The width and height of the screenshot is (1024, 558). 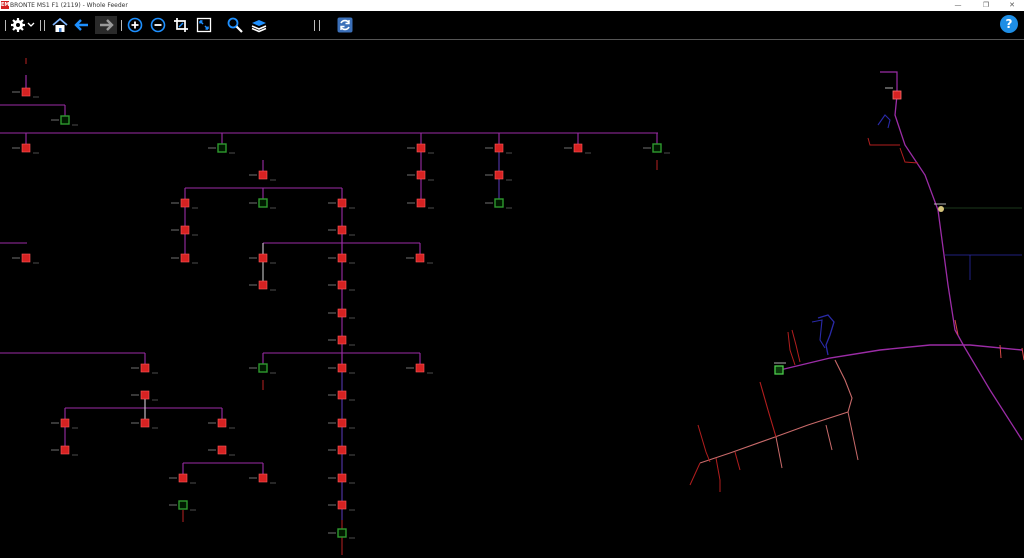 I want to click on arrow-left-icon, so click(x=81, y=25).